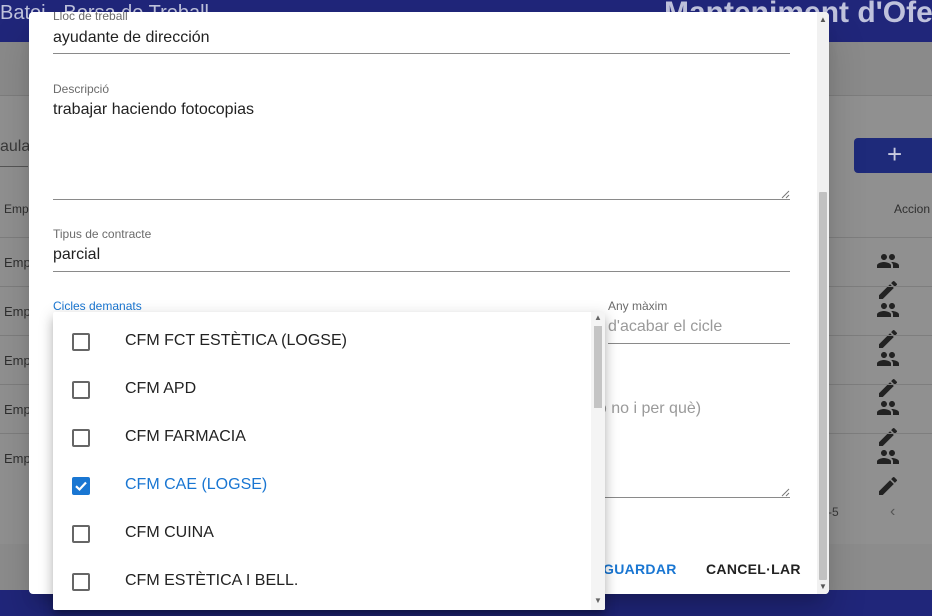 The width and height of the screenshot is (932, 616). I want to click on cycle-option: CFM APD, so click(323, 390).